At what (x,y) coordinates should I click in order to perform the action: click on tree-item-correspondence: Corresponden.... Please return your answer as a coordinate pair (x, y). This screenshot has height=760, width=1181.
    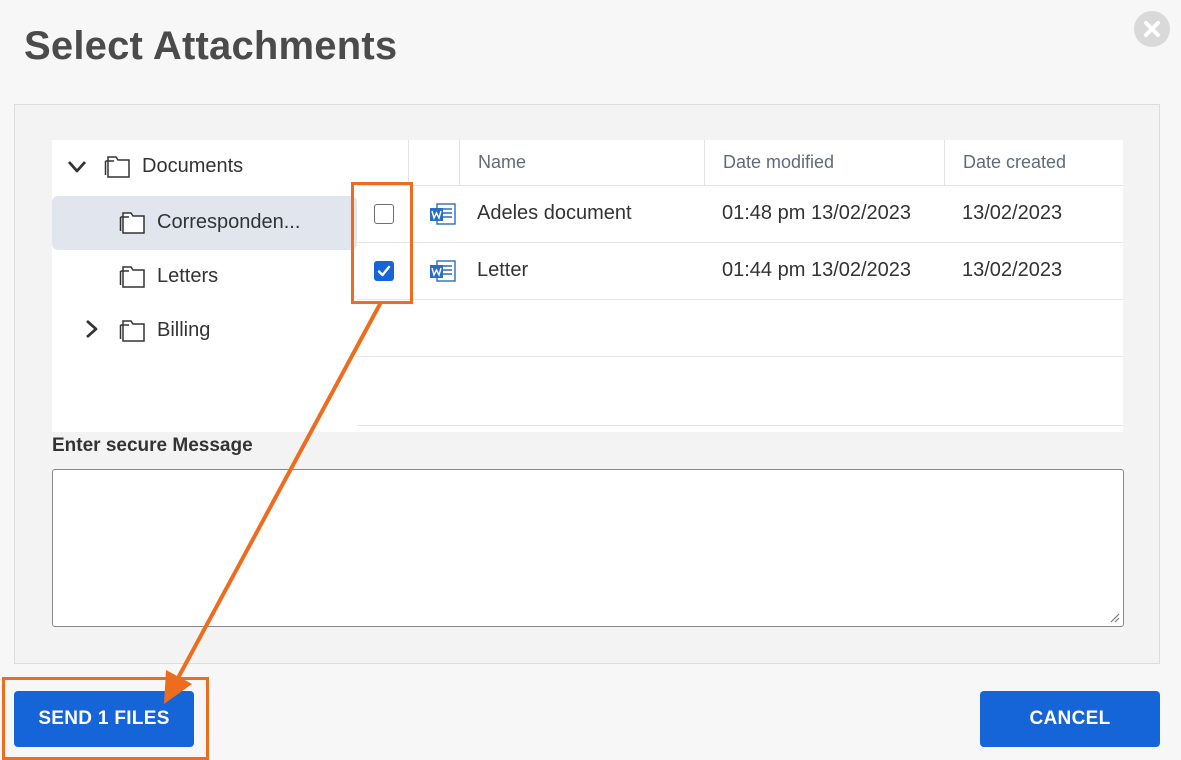
    Looking at the image, I should click on (204, 223).